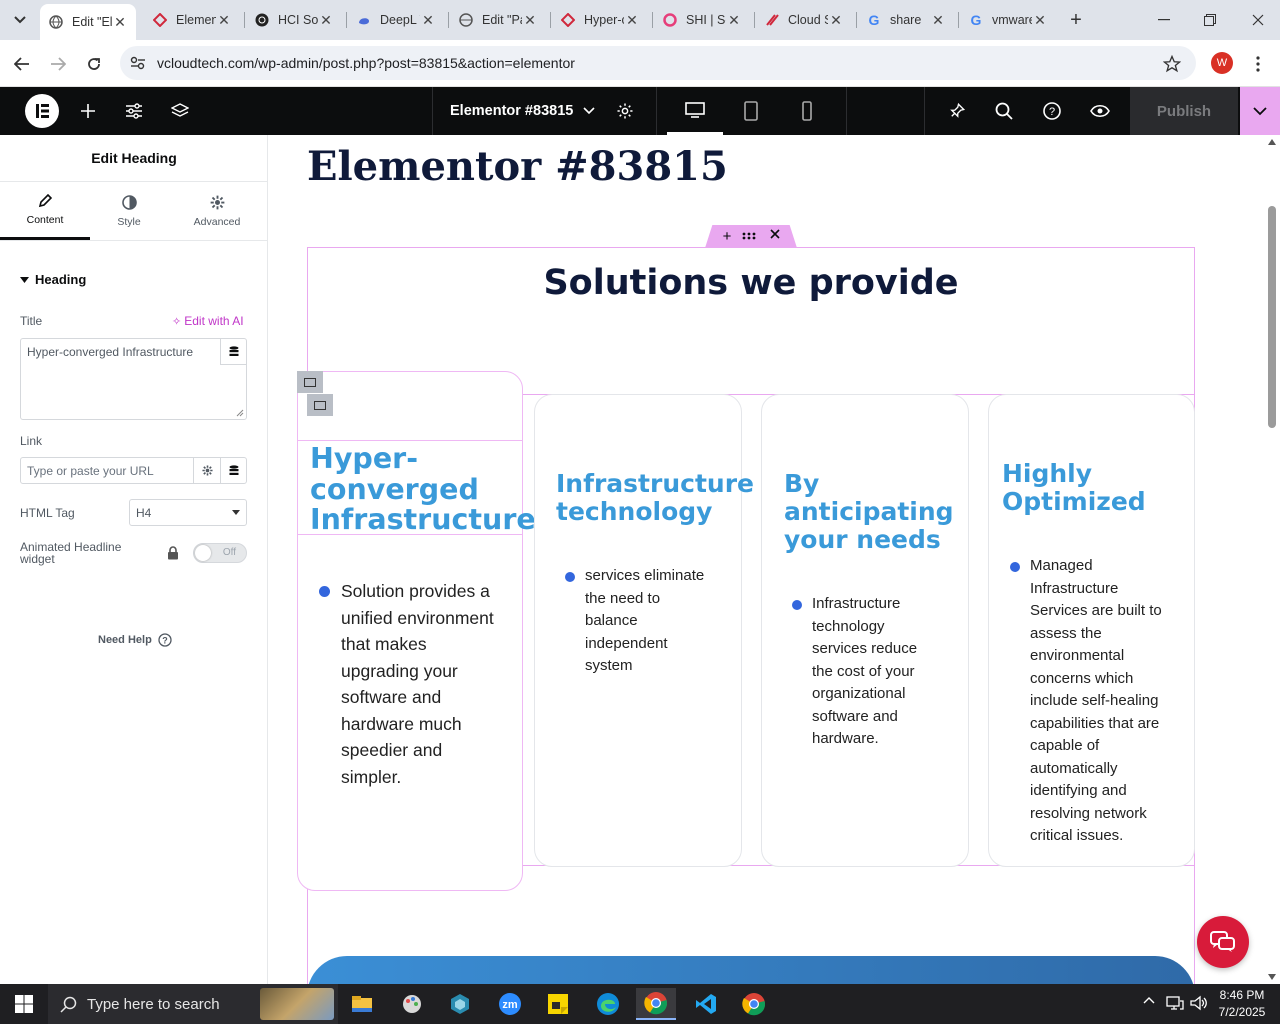  I want to click on browser-tab: Elementor ✕, so click(192, 20).